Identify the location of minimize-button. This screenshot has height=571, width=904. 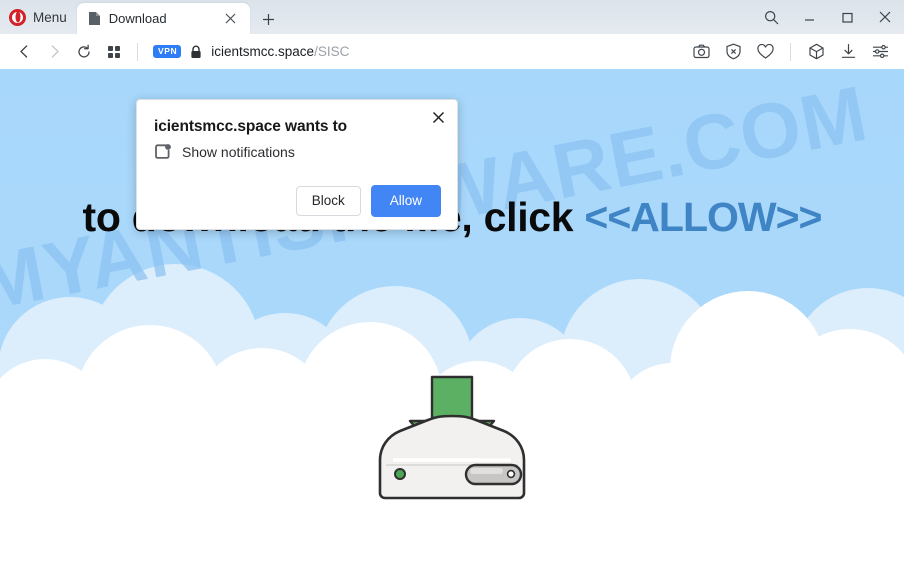
(809, 17).